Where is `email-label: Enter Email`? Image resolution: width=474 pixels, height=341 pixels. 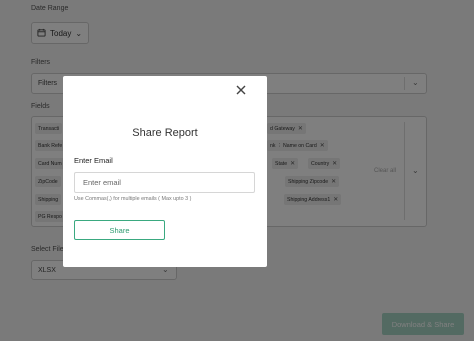 email-label: Enter Email is located at coordinates (93, 160).